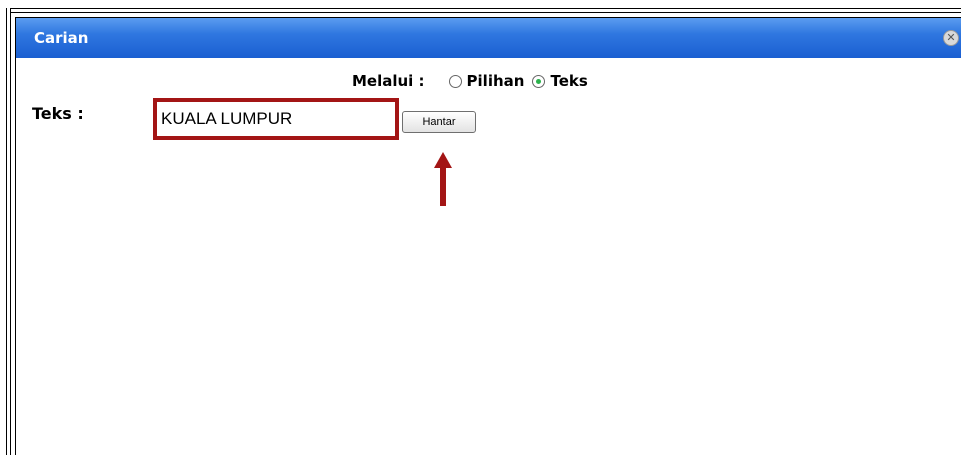  What do you see at coordinates (58, 113) in the screenshot?
I see `text-field-label: Teks :` at bounding box center [58, 113].